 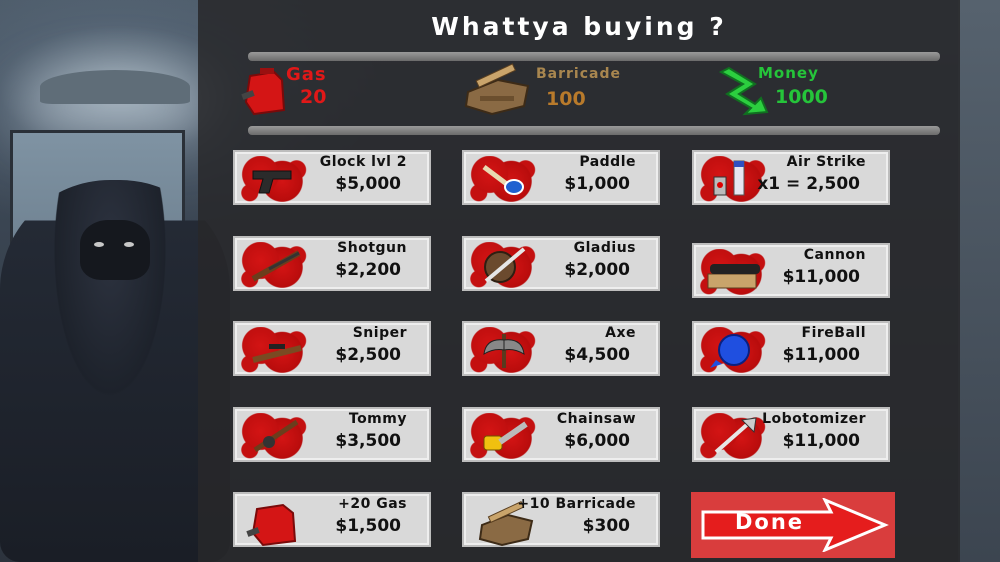 What do you see at coordinates (606, 526) in the screenshot?
I see `item-price: $300` at bounding box center [606, 526].